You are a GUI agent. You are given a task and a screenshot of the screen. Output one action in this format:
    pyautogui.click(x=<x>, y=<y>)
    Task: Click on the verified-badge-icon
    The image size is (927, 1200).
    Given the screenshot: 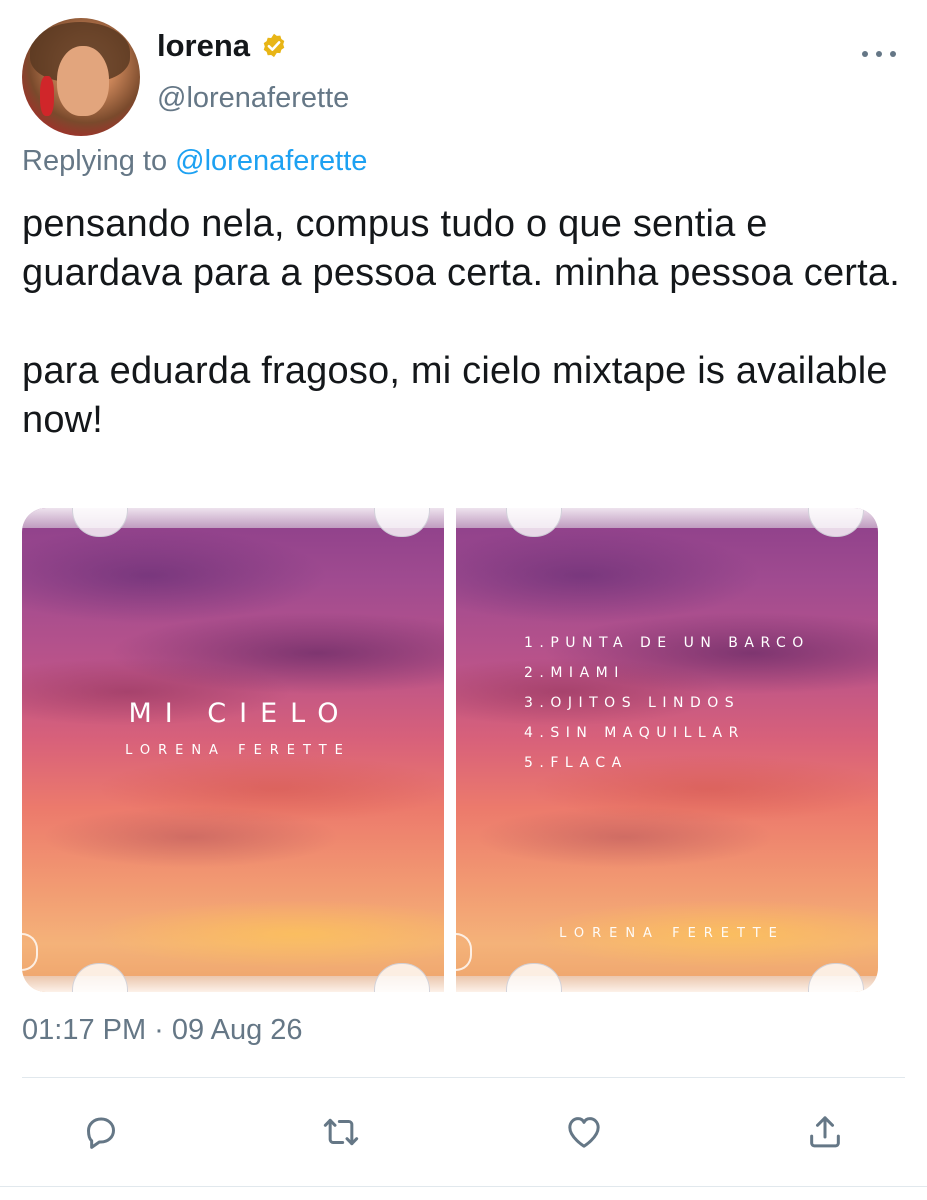 What is the action you would take?
    pyautogui.click(x=274, y=45)
    